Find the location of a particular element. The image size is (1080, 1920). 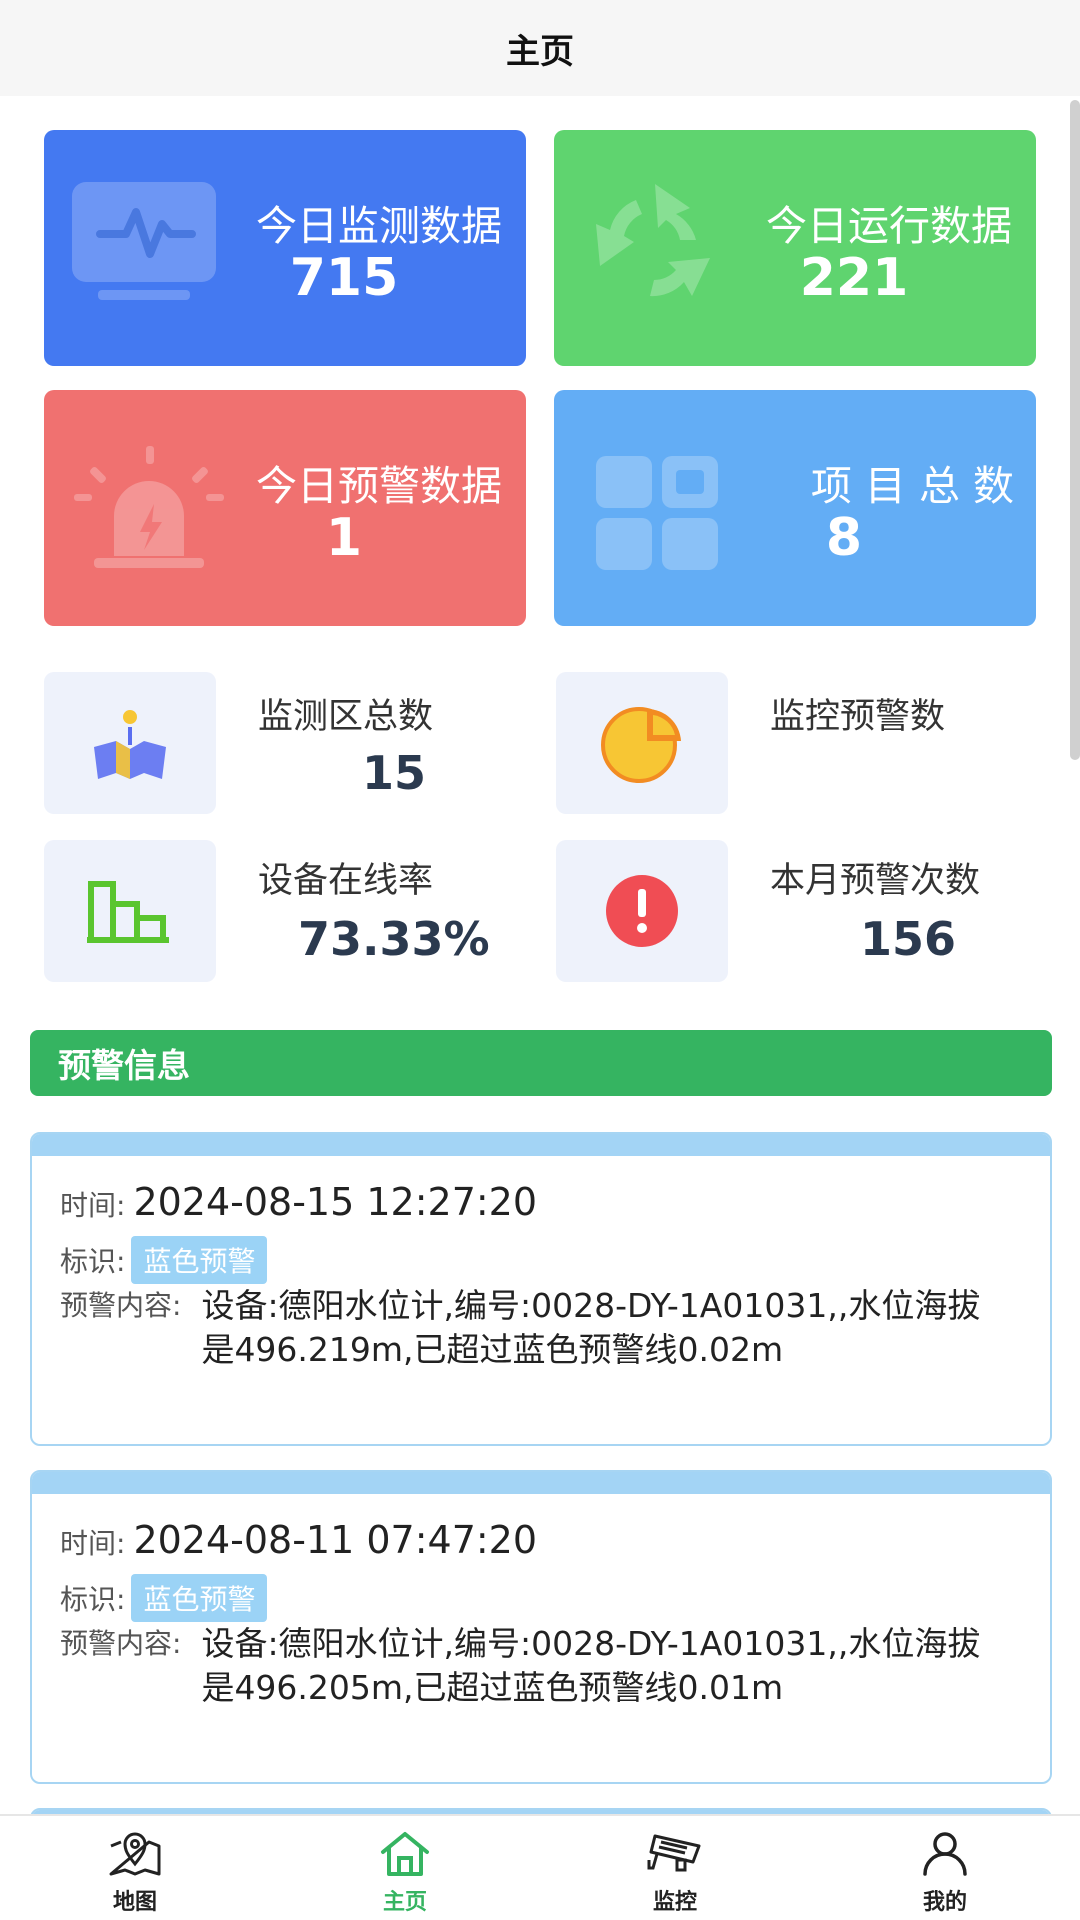

tab-monitor: 监控 is located at coordinates (675, 1868).